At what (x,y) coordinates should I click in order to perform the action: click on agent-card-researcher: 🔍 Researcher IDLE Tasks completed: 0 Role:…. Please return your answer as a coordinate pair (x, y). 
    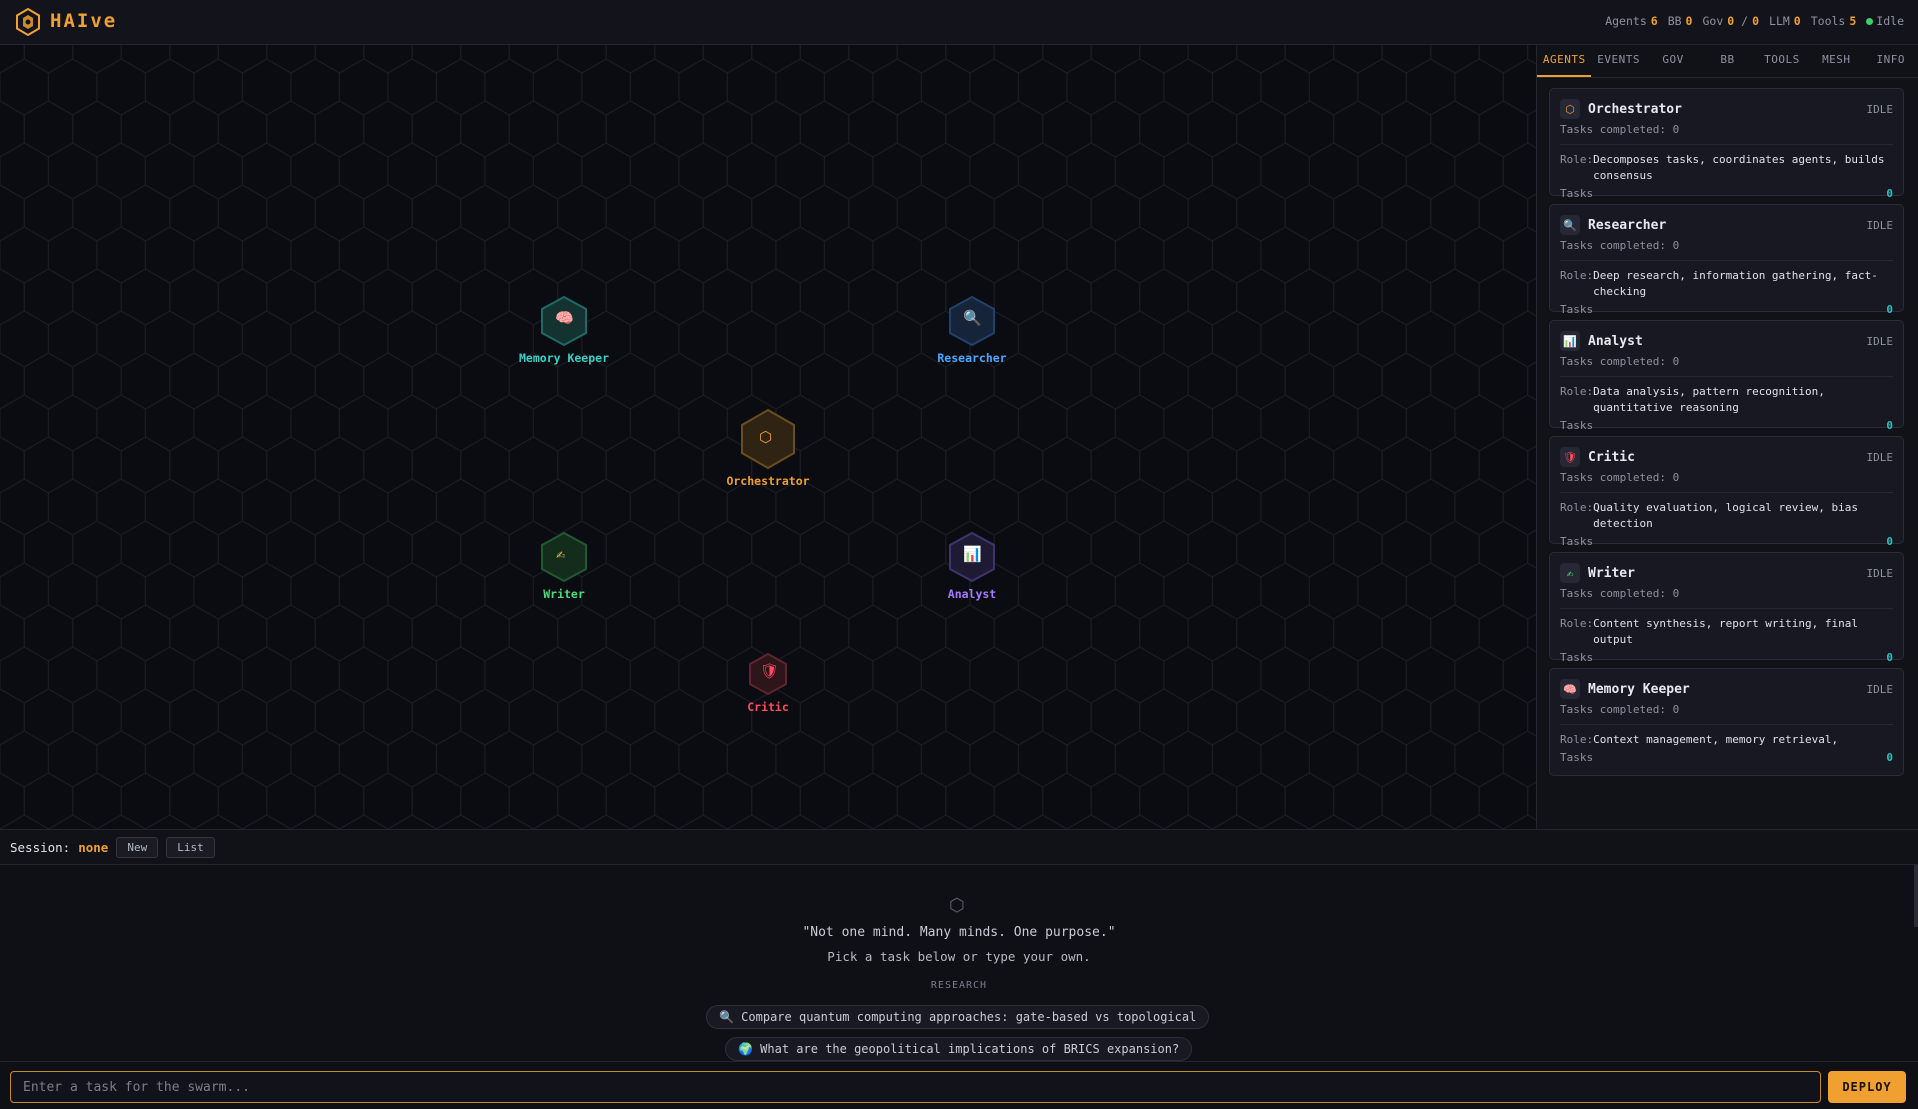
    Looking at the image, I should click on (1726, 260).